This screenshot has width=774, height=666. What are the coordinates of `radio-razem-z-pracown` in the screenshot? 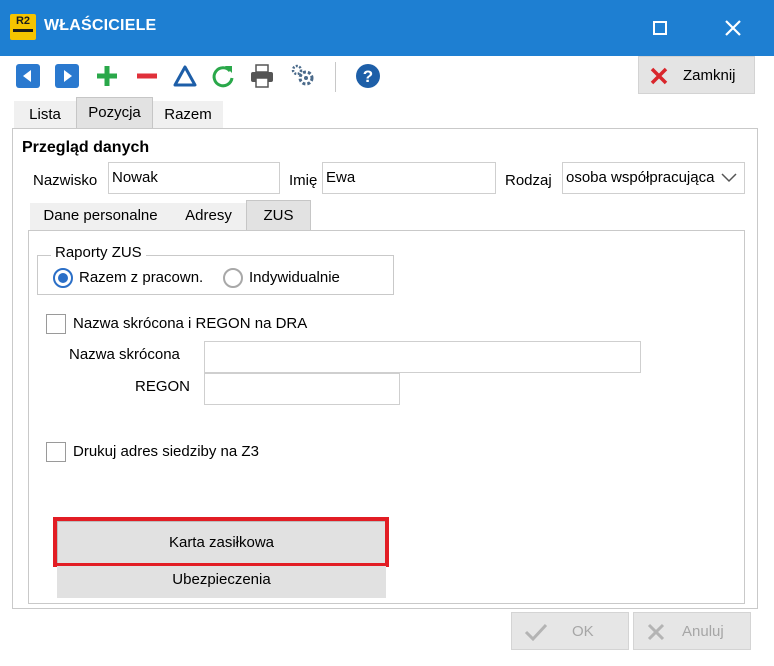 It's located at (63, 278).